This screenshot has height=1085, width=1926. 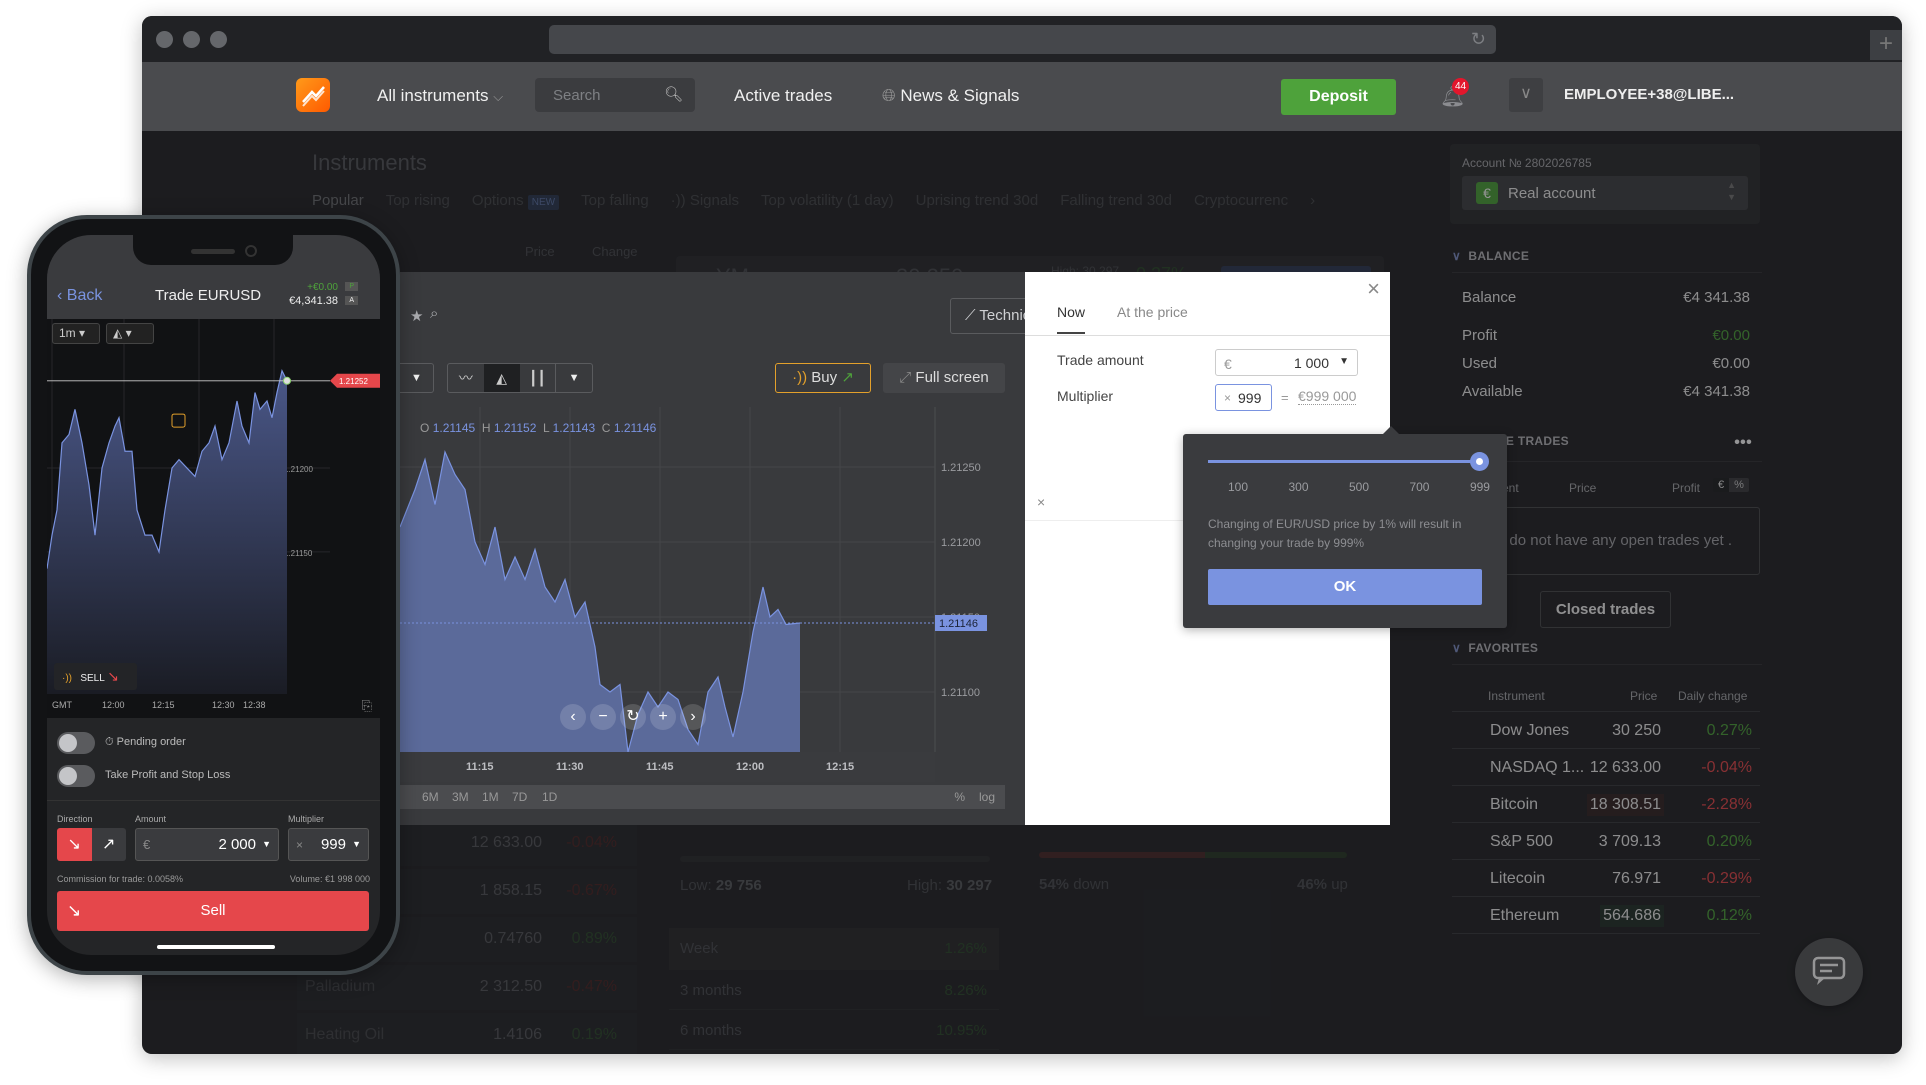 I want to click on window-close-dot, so click(x=164, y=39).